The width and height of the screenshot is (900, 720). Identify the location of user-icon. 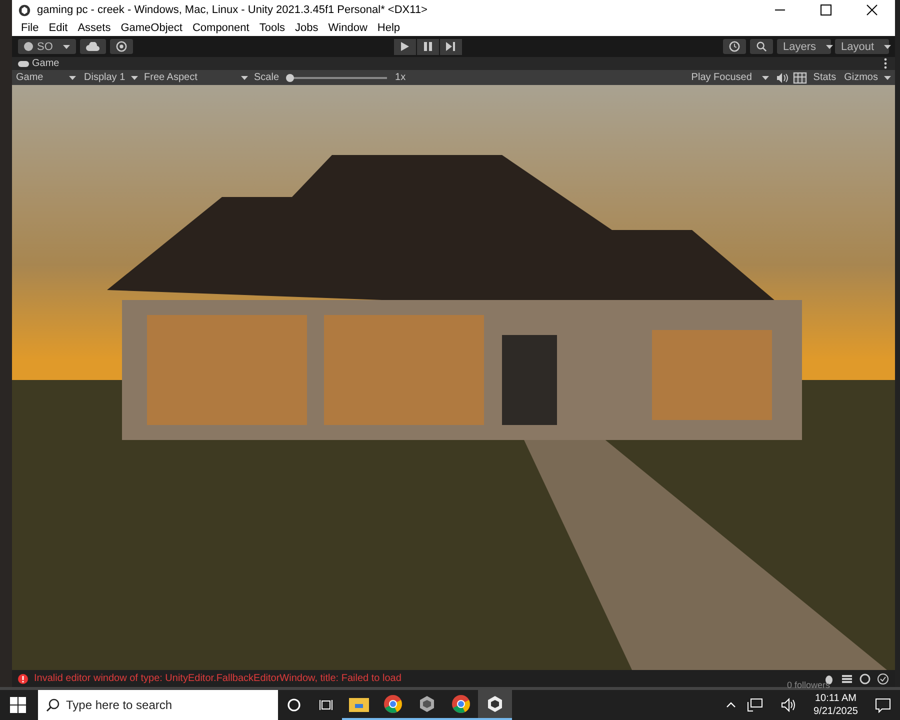
(28, 46).